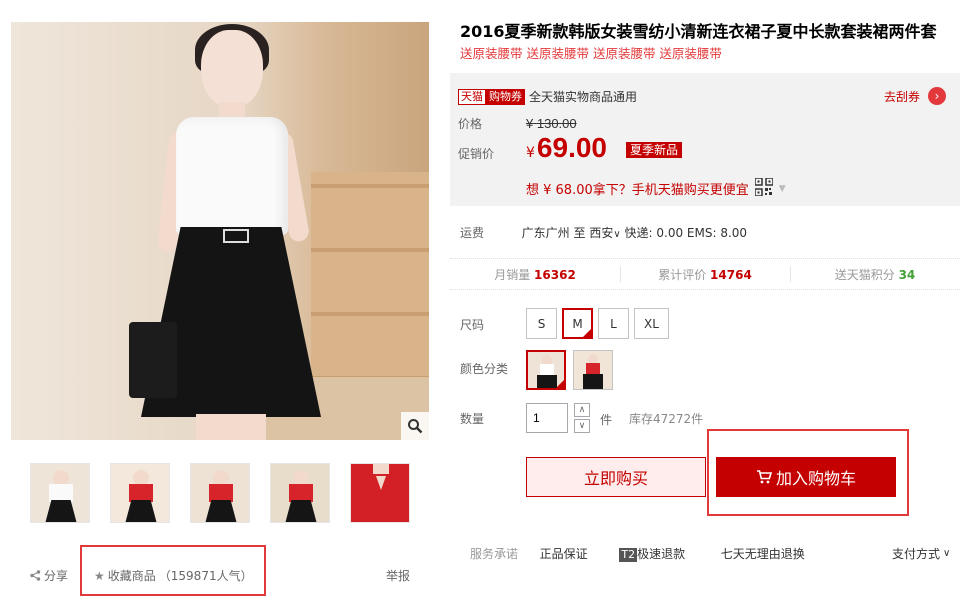 This screenshot has height=600, width=976. I want to click on shipping-row: 运费 广东广州 至 西安∨ 快递: 0.00 EMS: 8.00, so click(603, 232).